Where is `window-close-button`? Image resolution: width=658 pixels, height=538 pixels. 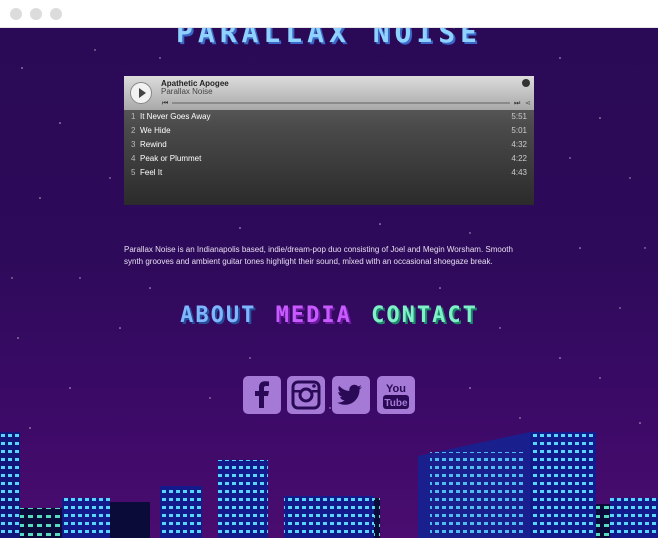 window-close-button is located at coordinates (16, 14).